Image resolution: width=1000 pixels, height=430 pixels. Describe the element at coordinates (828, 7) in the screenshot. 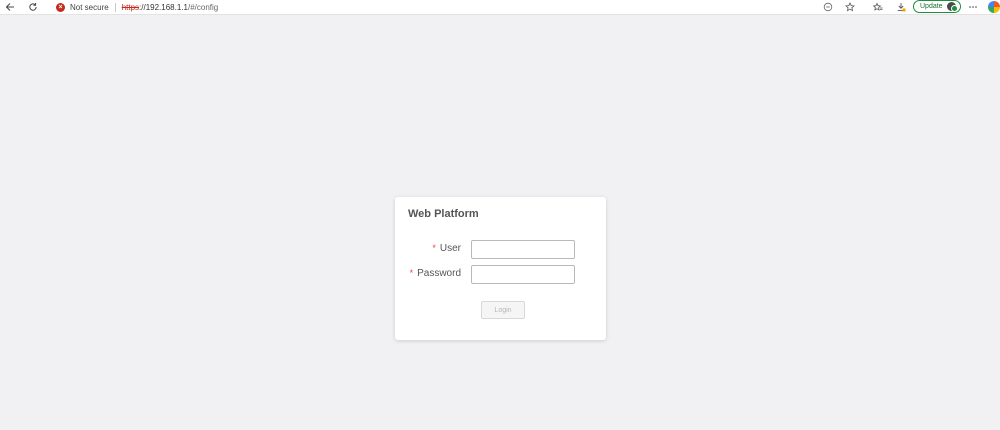

I see `reader-icon` at that location.